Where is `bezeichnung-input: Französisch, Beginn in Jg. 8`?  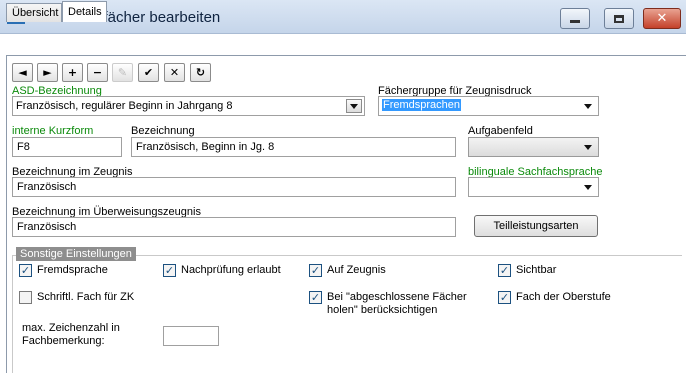
bezeichnung-input: Französisch, Beginn in Jg. 8 is located at coordinates (293, 147).